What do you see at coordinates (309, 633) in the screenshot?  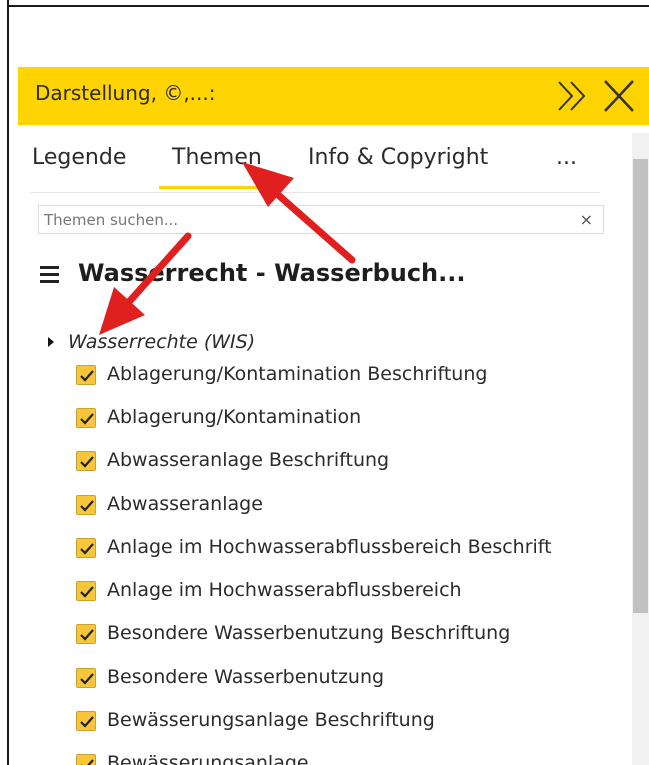 I see `layer-label: Besondere Wasserbenutzung Beschriftung` at bounding box center [309, 633].